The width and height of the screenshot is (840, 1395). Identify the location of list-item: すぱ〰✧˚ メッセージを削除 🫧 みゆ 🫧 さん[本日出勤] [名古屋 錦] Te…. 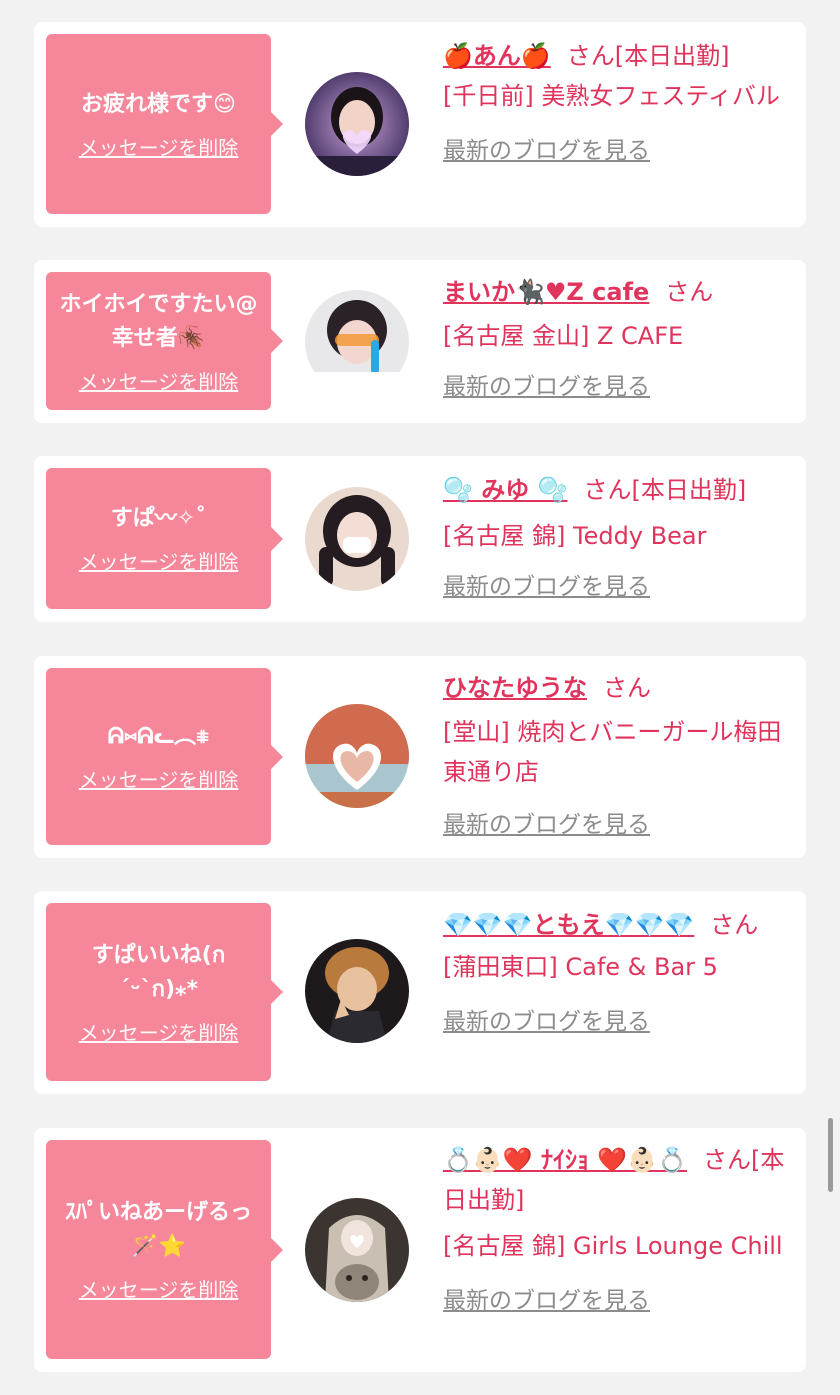
(420, 539).